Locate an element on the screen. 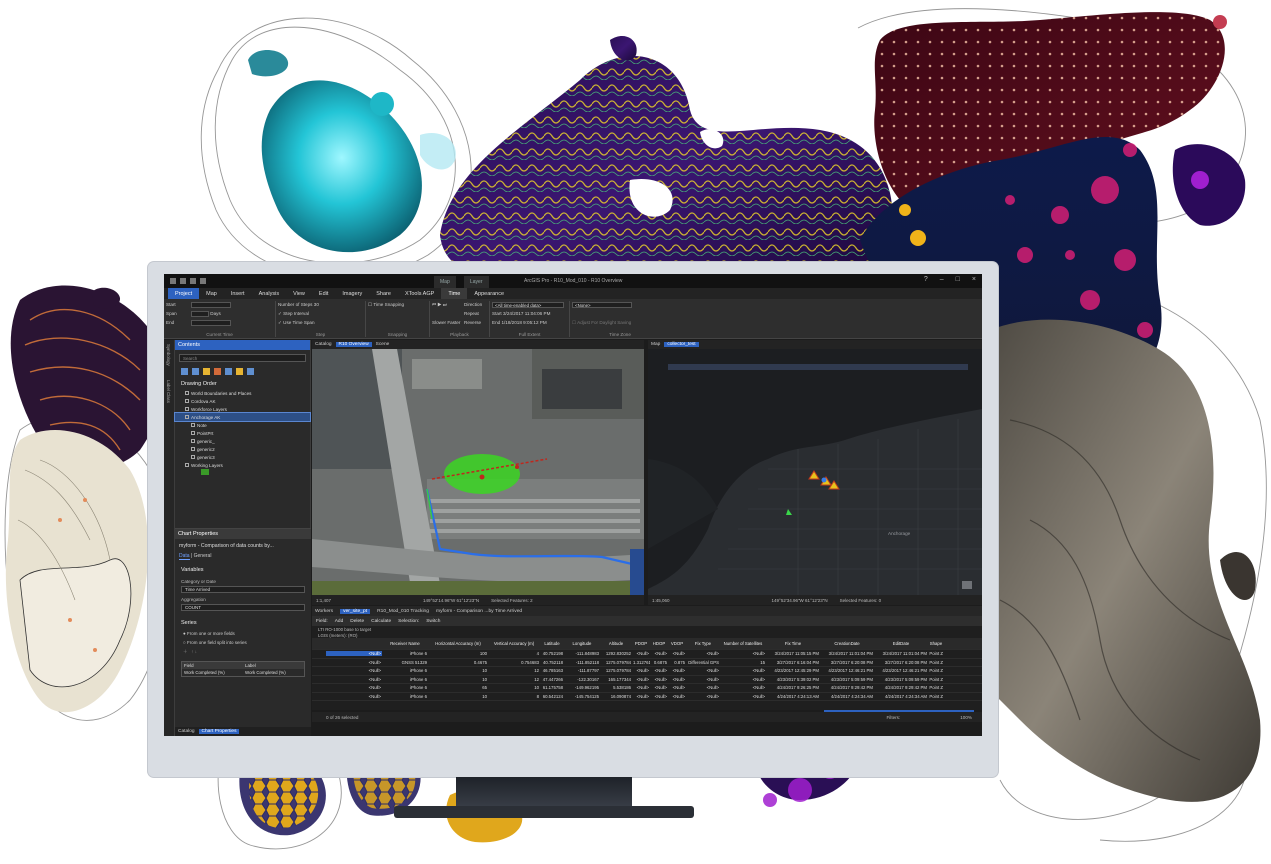 Image resolution: width=1271 pixels, height=864 pixels. table-cell: 4/24/2017 4:24:13 AM is located at coordinates (793, 696).